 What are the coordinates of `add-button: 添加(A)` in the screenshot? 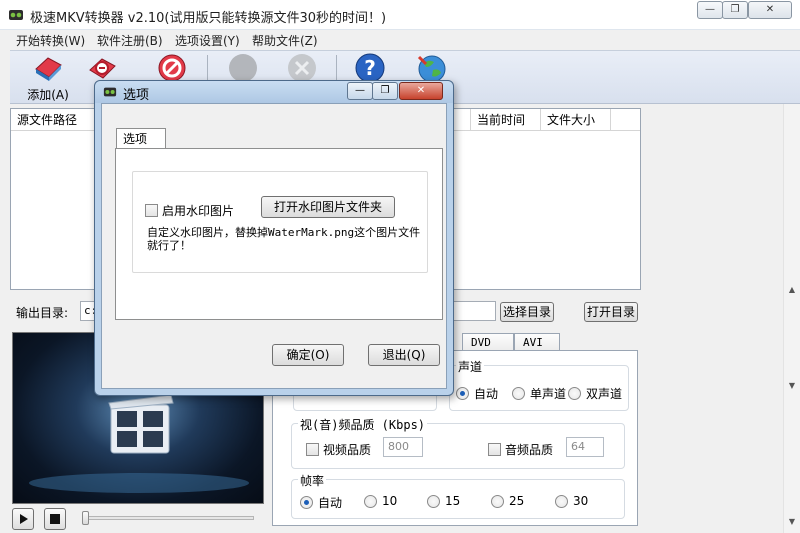 It's located at (48, 78).